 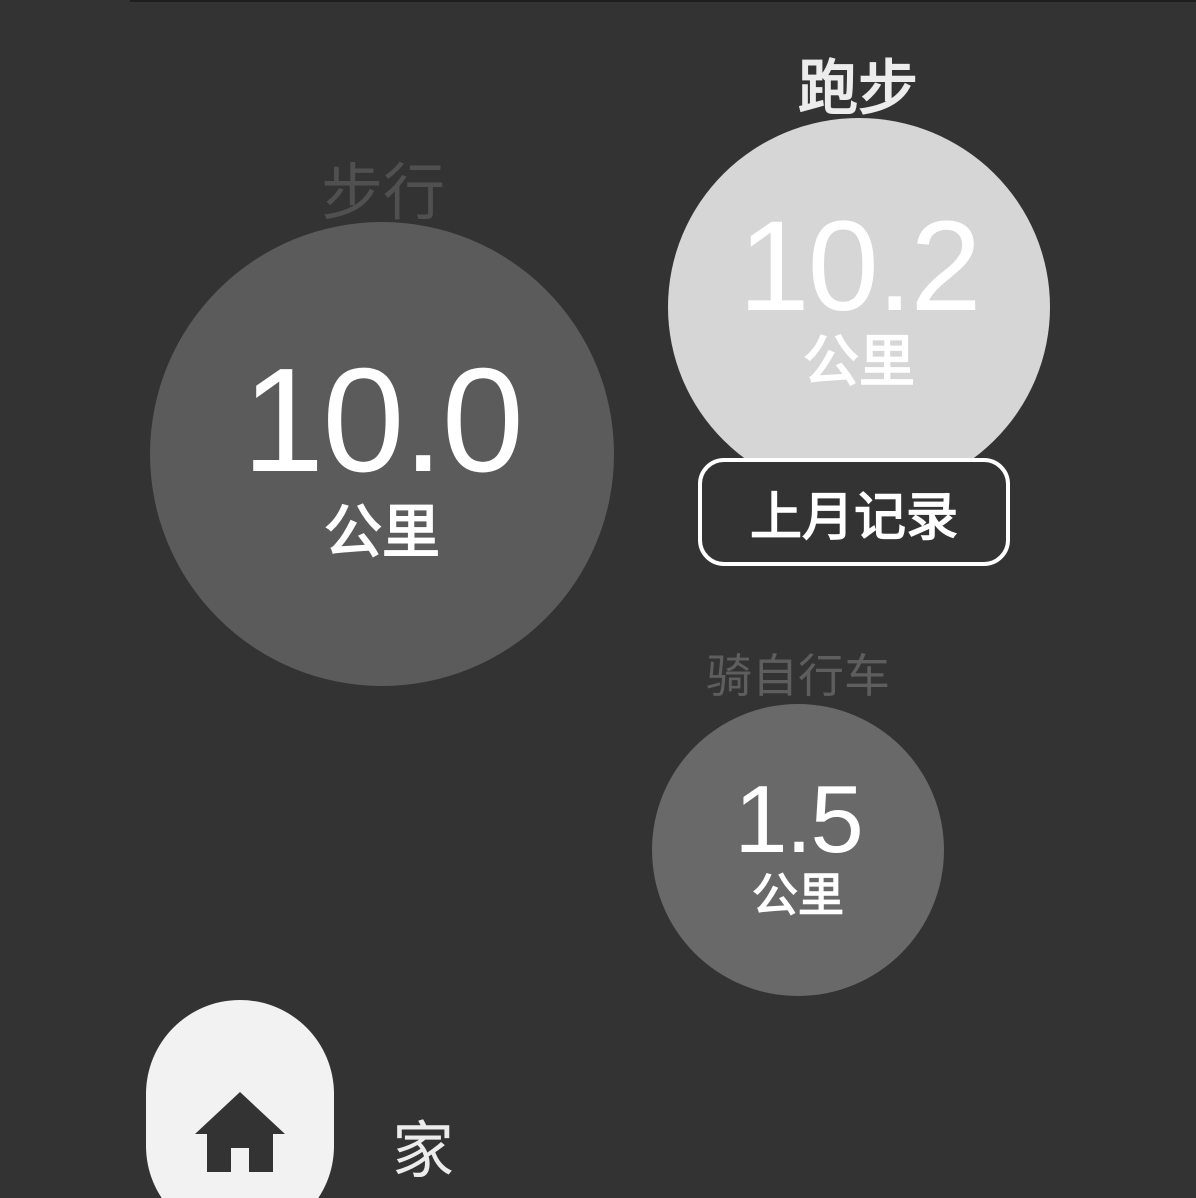 I want to click on run-distance-value: 10.2, so click(x=859, y=266).